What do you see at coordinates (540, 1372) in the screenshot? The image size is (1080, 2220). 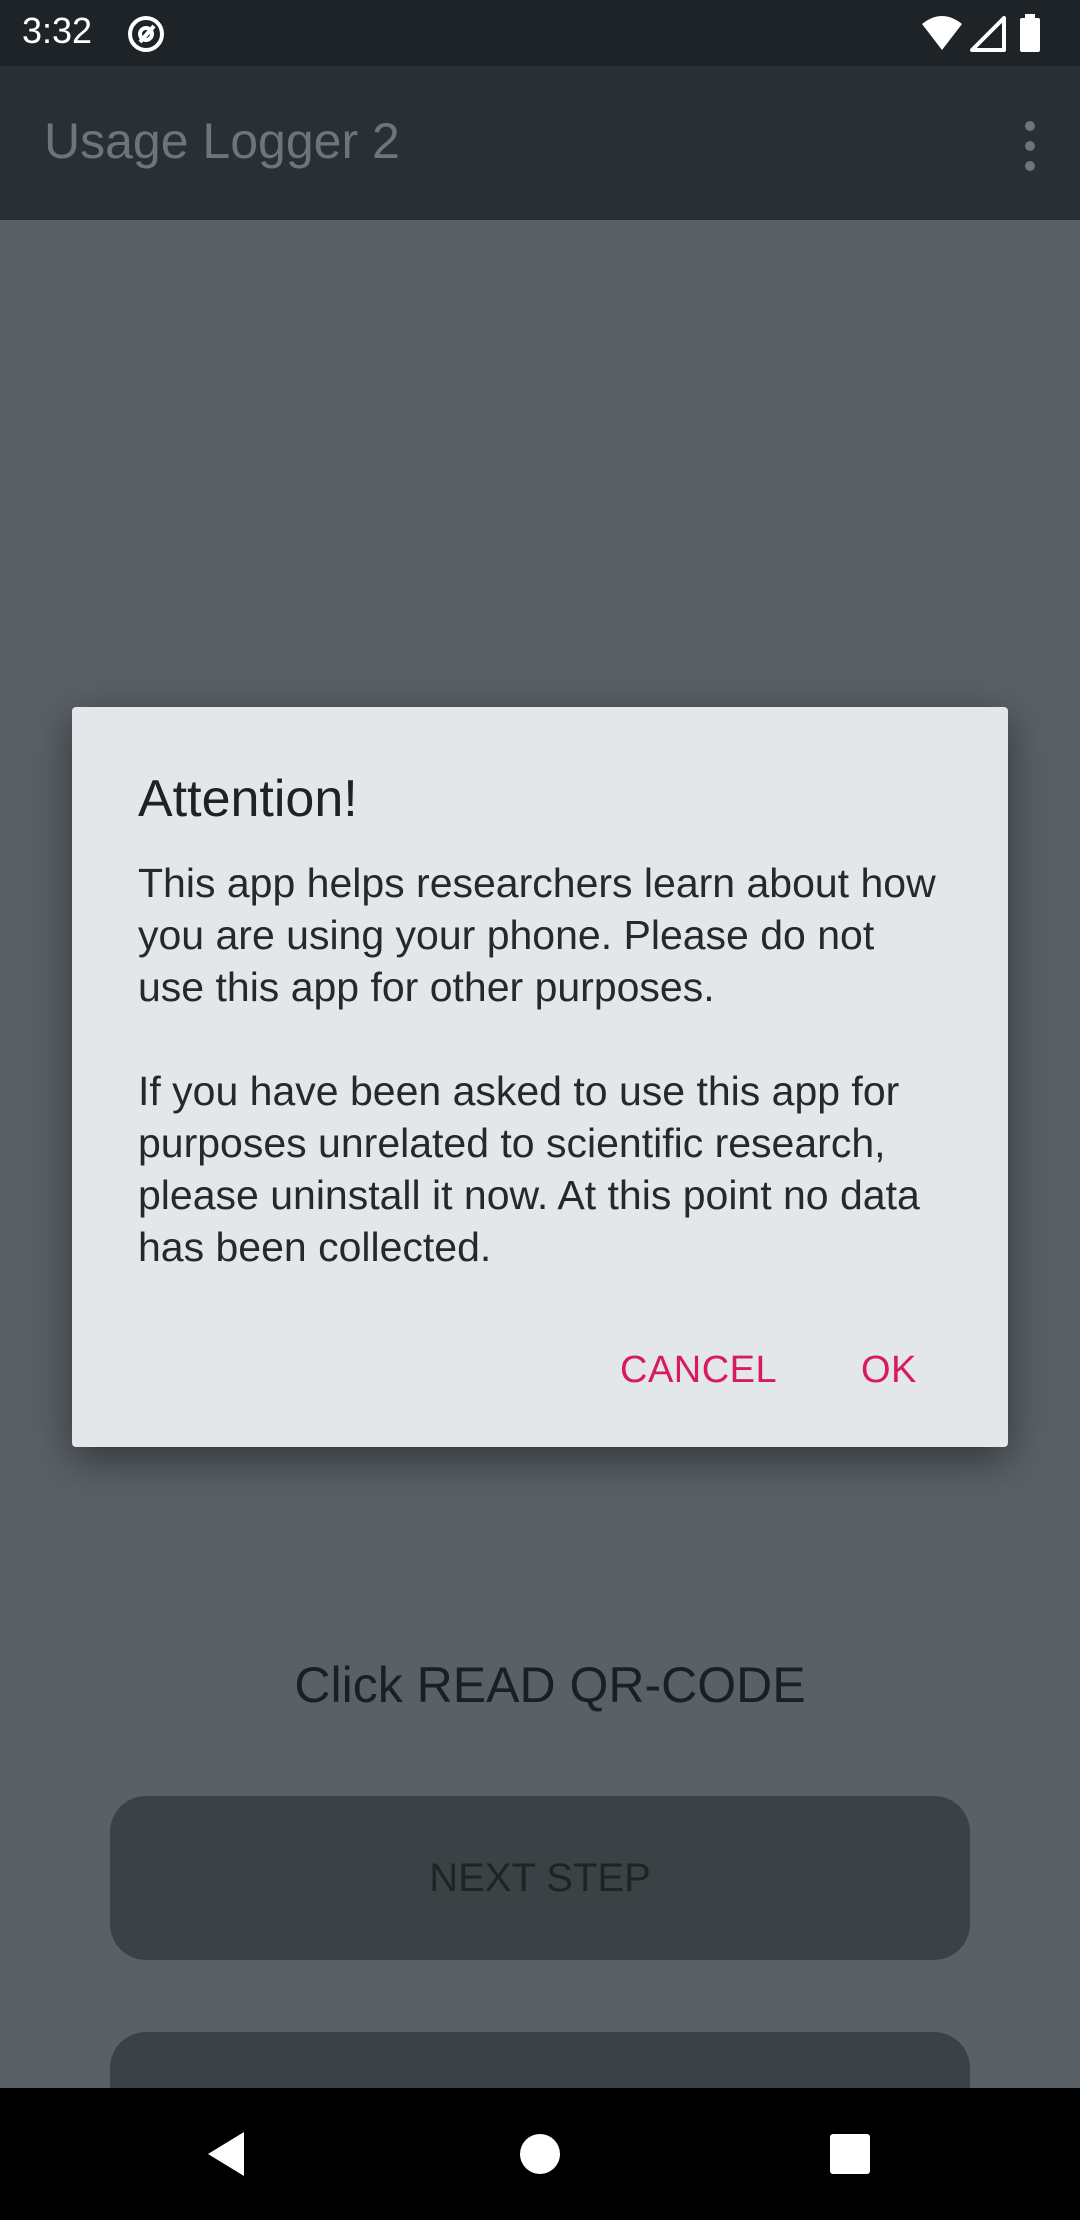 I see `dialog-actions: CANCEL OK` at bounding box center [540, 1372].